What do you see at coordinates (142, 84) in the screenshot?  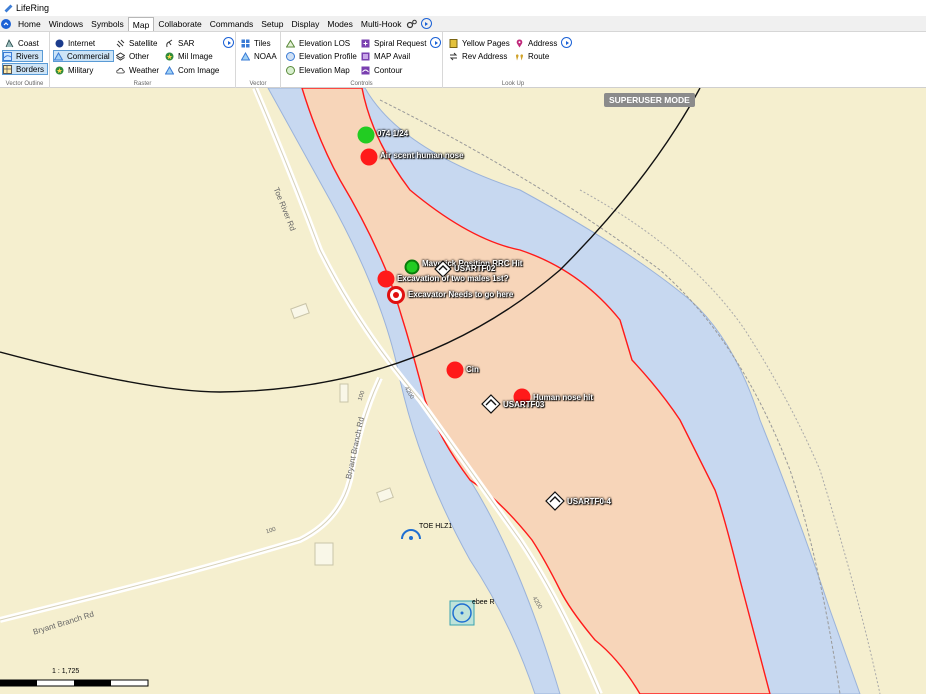 I see `group-label-raster: Raster` at bounding box center [142, 84].